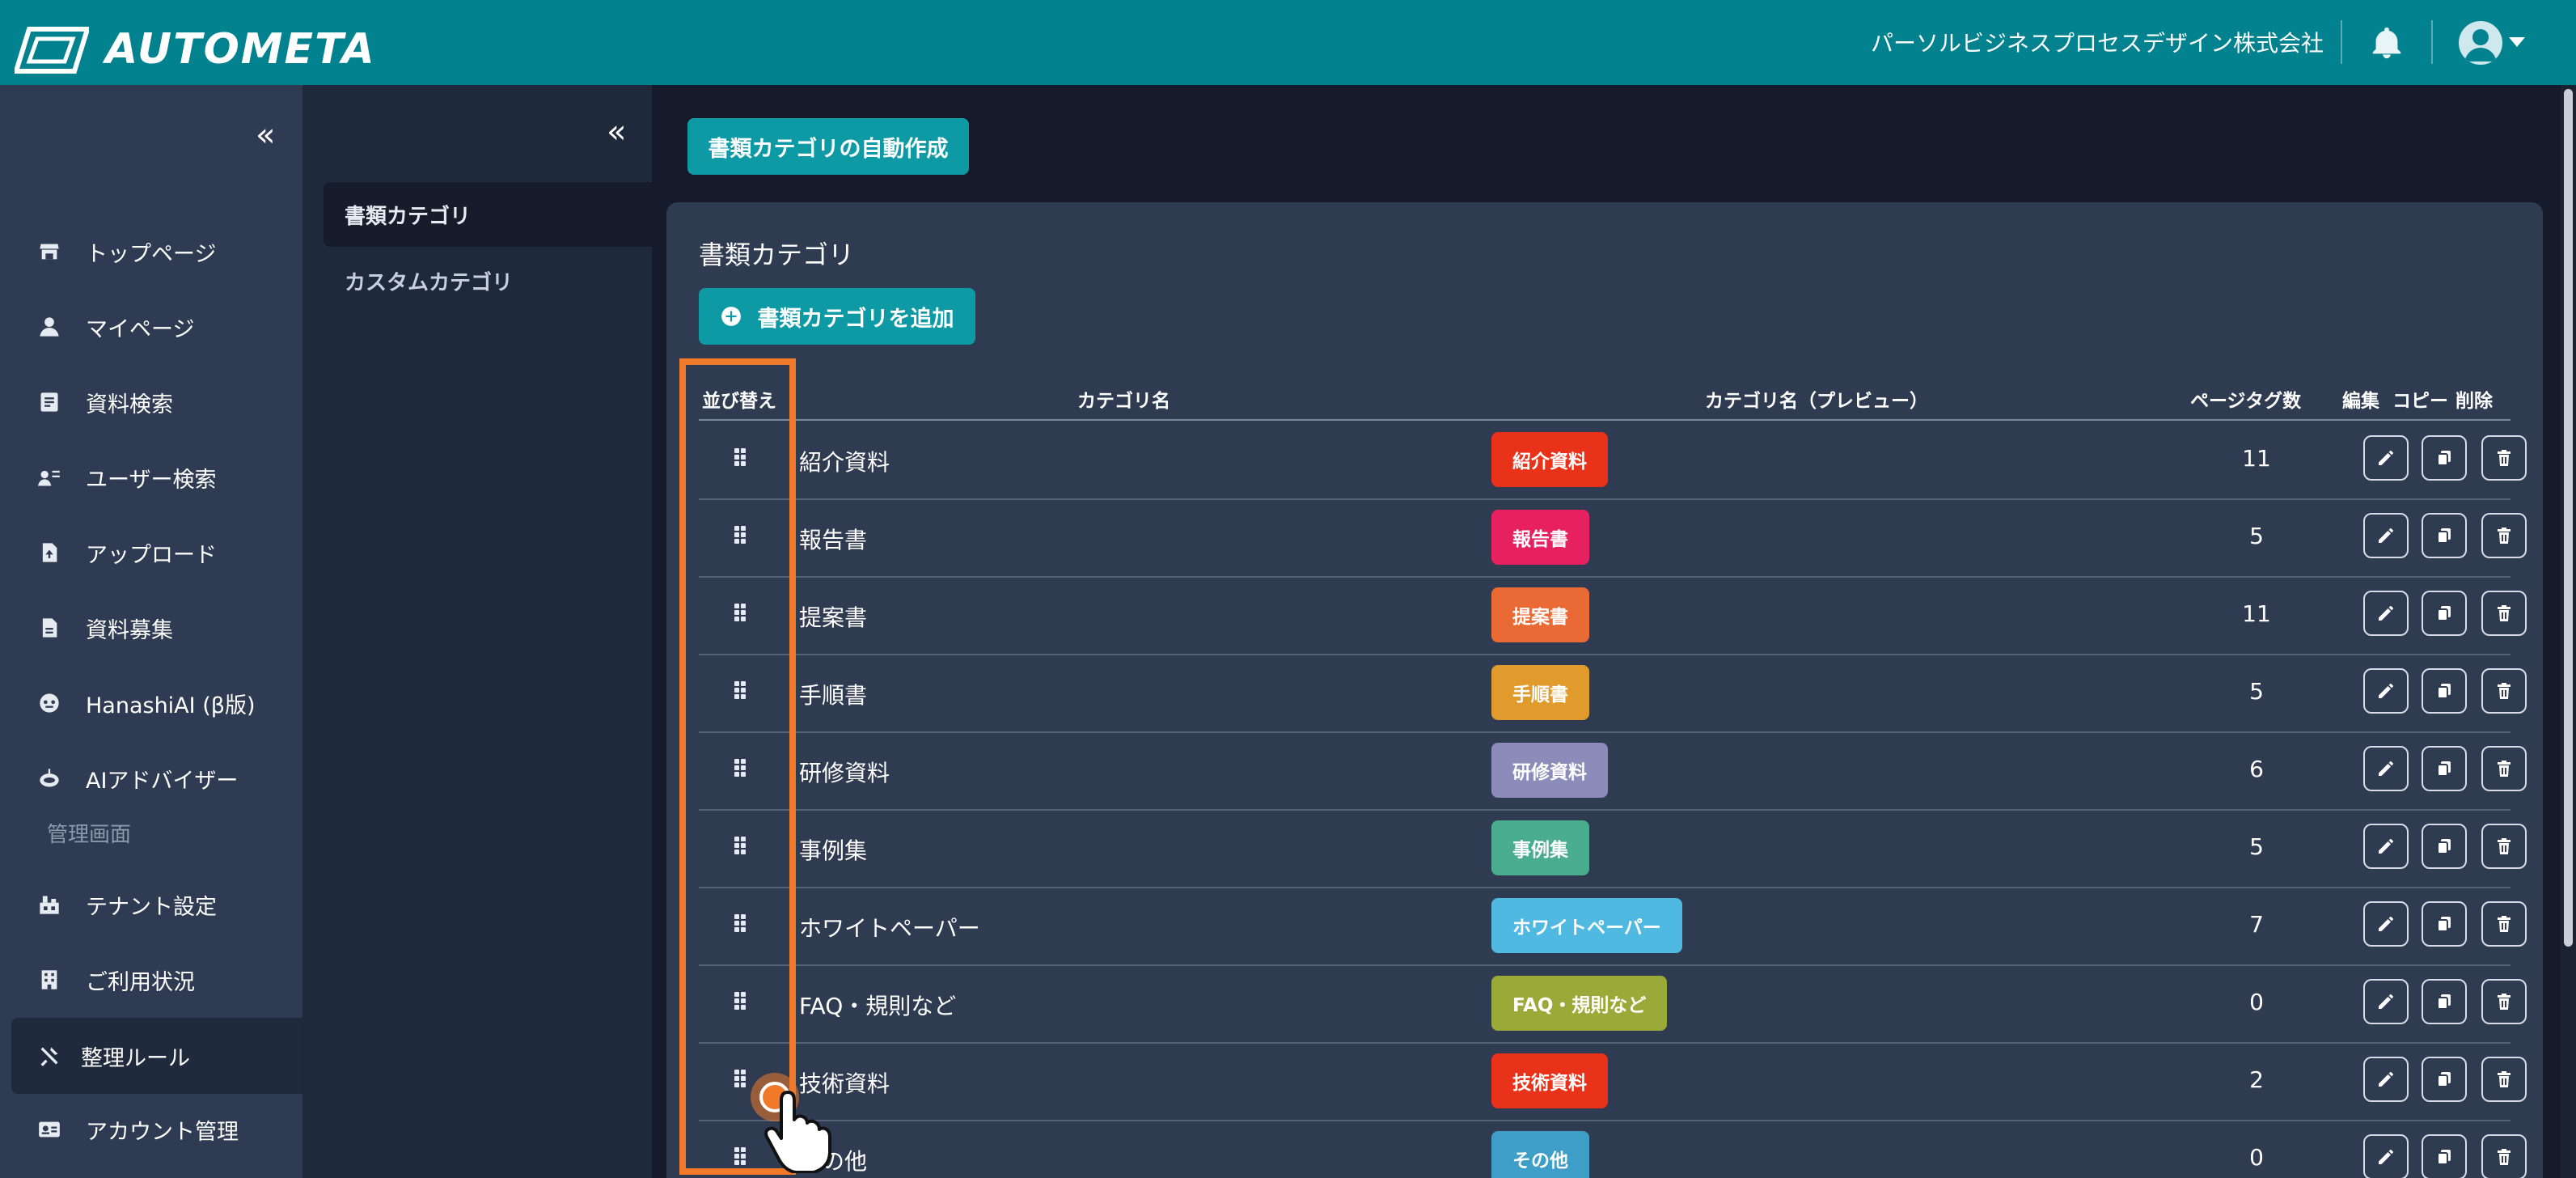  What do you see at coordinates (738, 766) in the screenshot?
I see `sort-column-highlight` at bounding box center [738, 766].